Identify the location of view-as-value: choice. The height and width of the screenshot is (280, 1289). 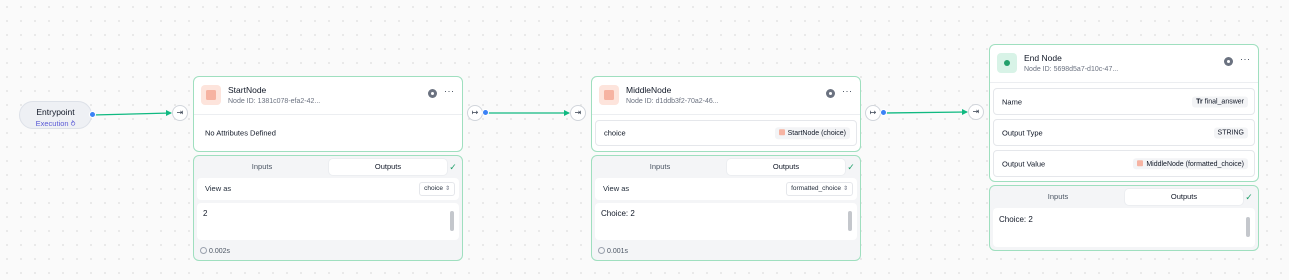
(433, 188).